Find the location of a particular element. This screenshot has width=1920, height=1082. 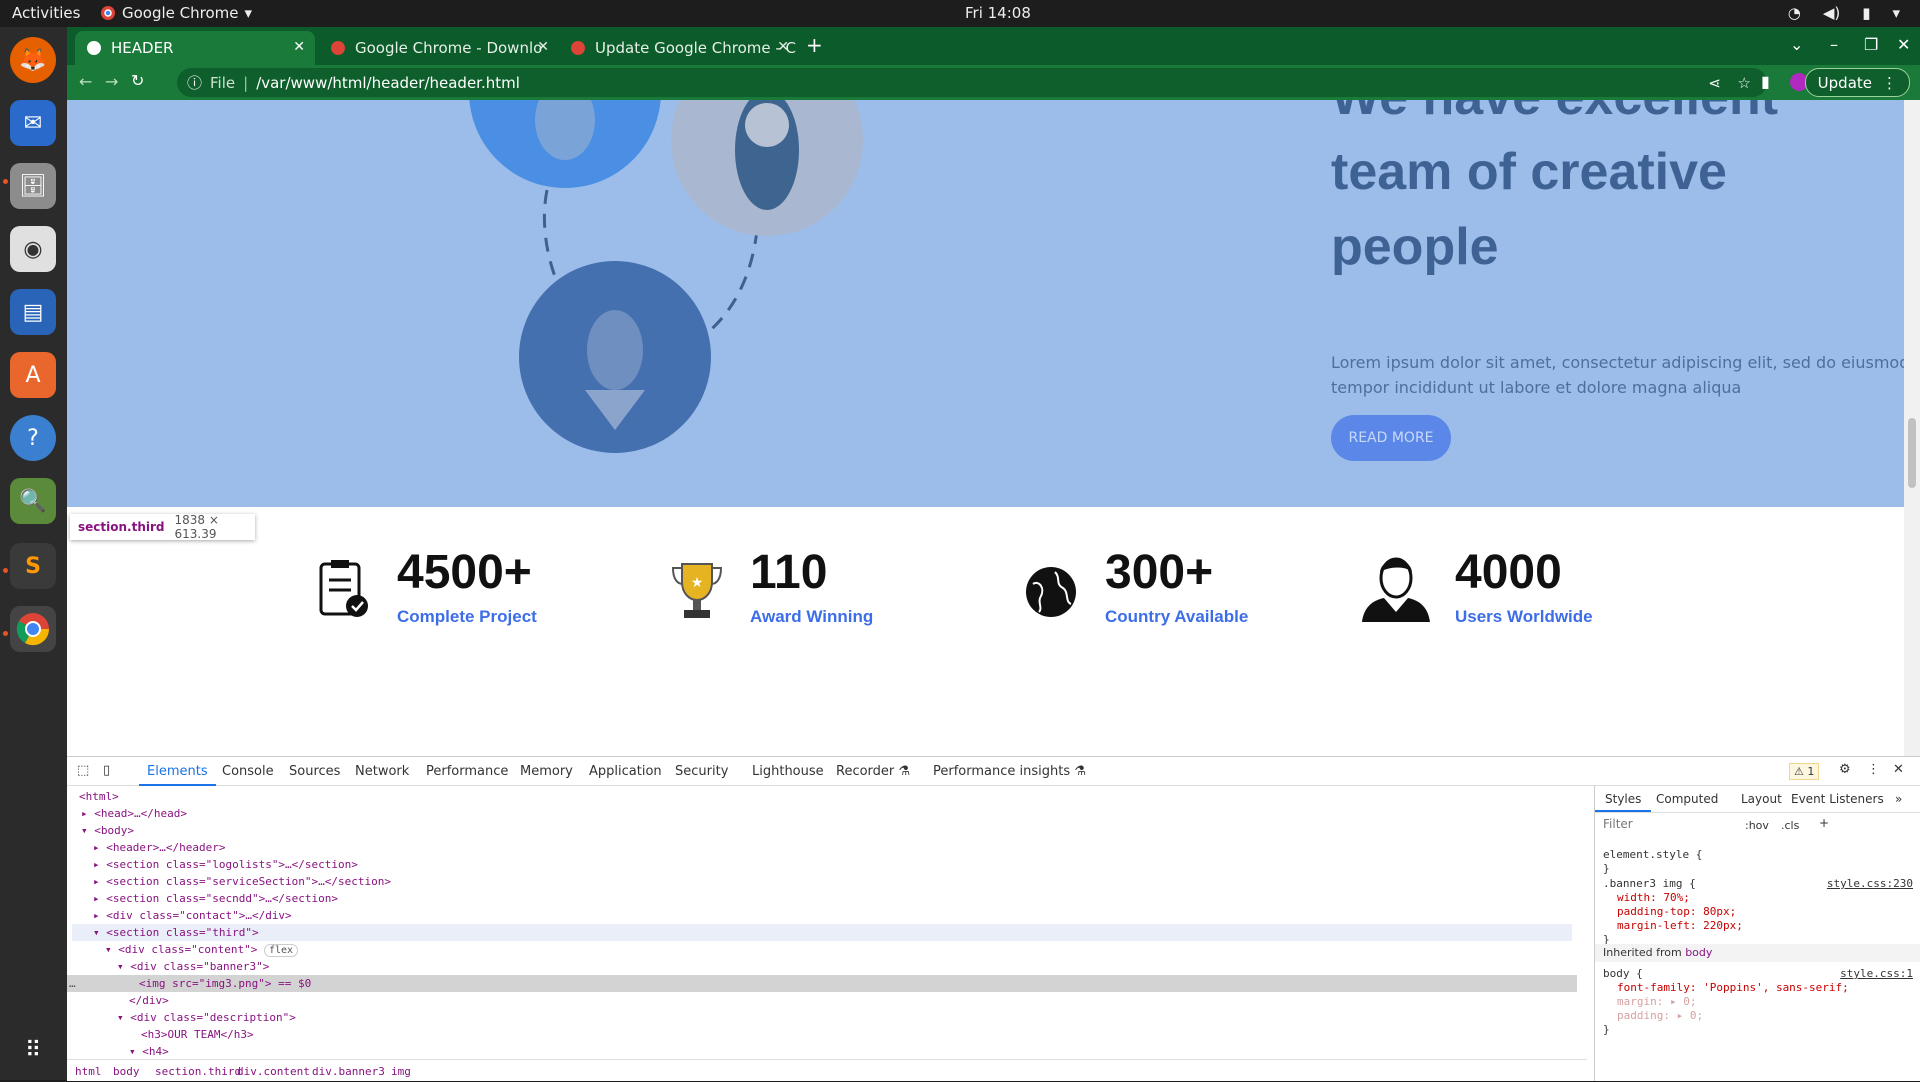

dom-node: ▾ <div class="banner3"> is located at coordinates (193, 966).